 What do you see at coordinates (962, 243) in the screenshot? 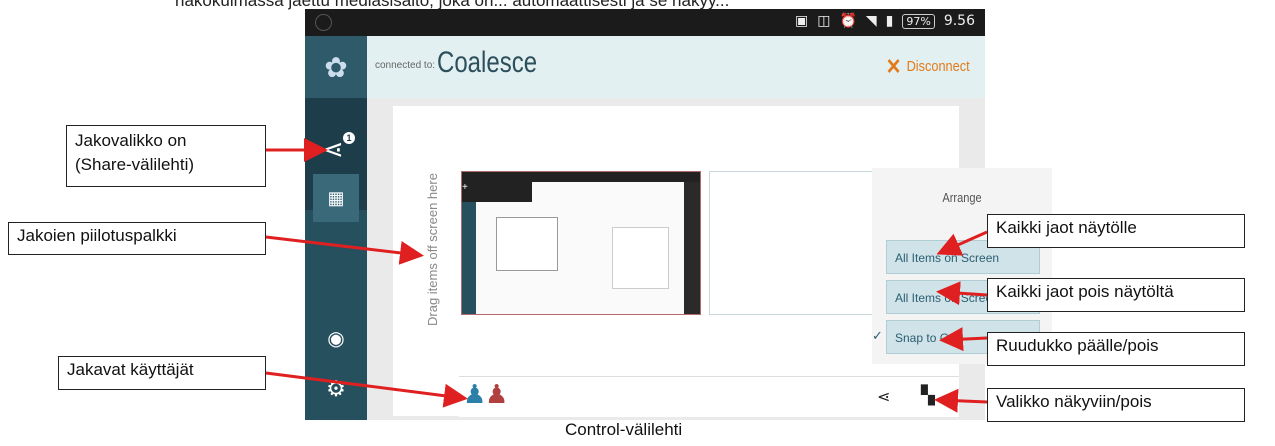
I see `arrow-all-on` at bounding box center [962, 243].